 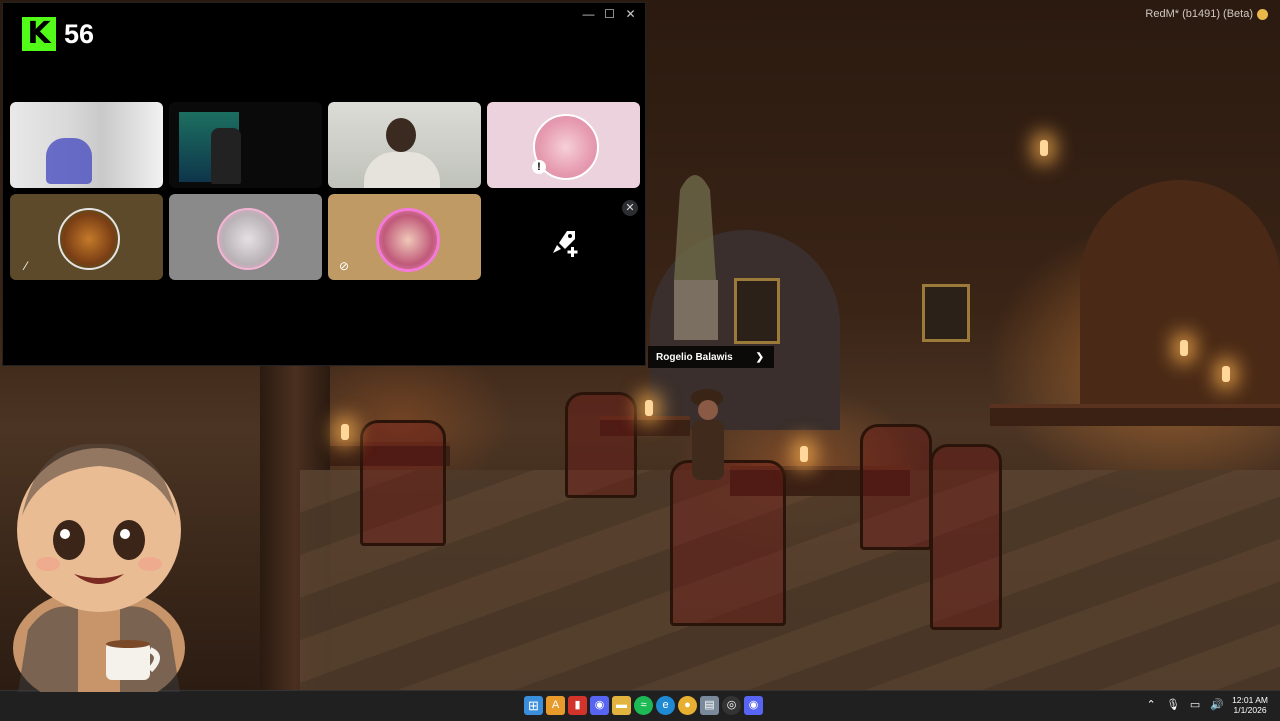 I want to click on kick-viewer-badge: K 56, so click(x=71, y=34).